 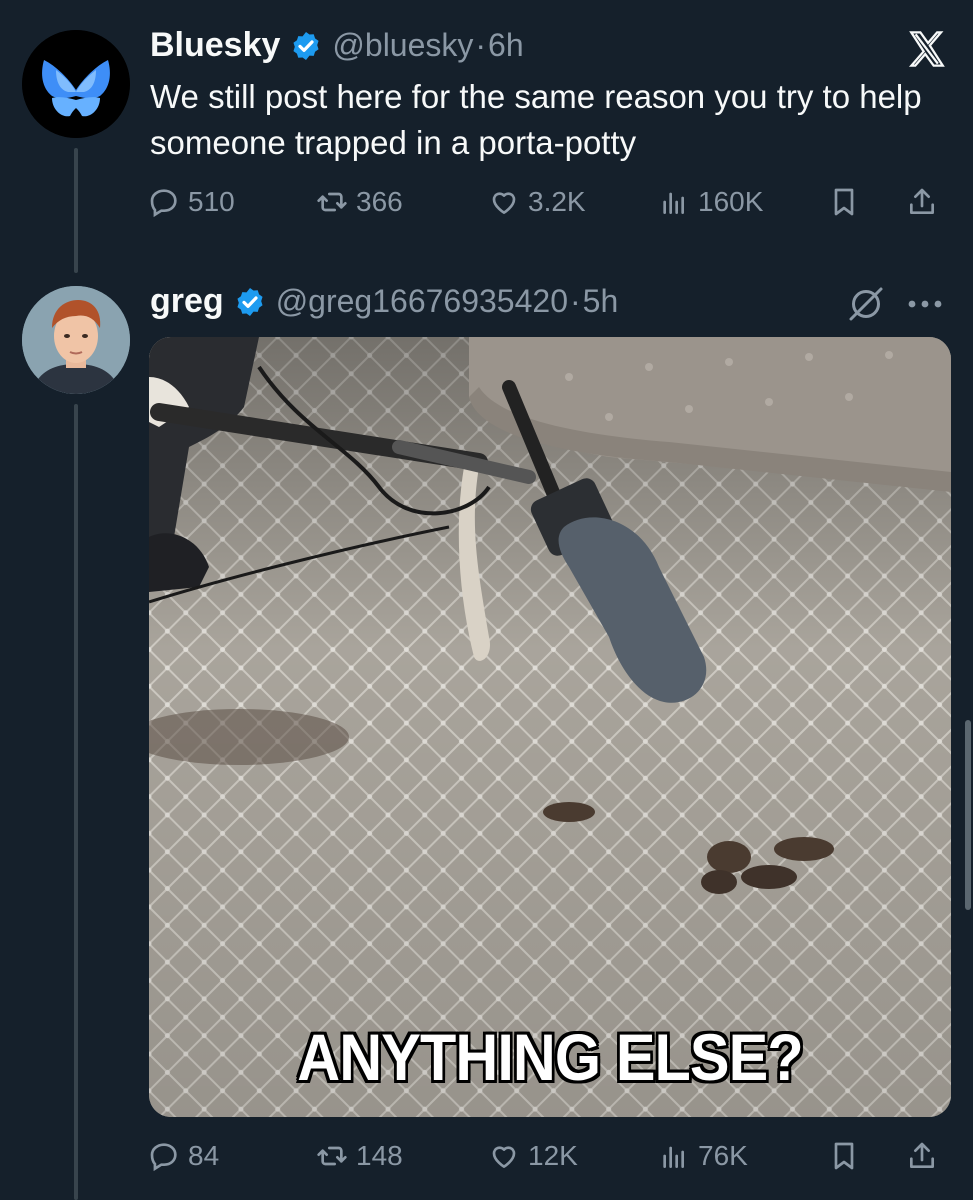 I want to click on view-count: 160K, so click(x=731, y=201).